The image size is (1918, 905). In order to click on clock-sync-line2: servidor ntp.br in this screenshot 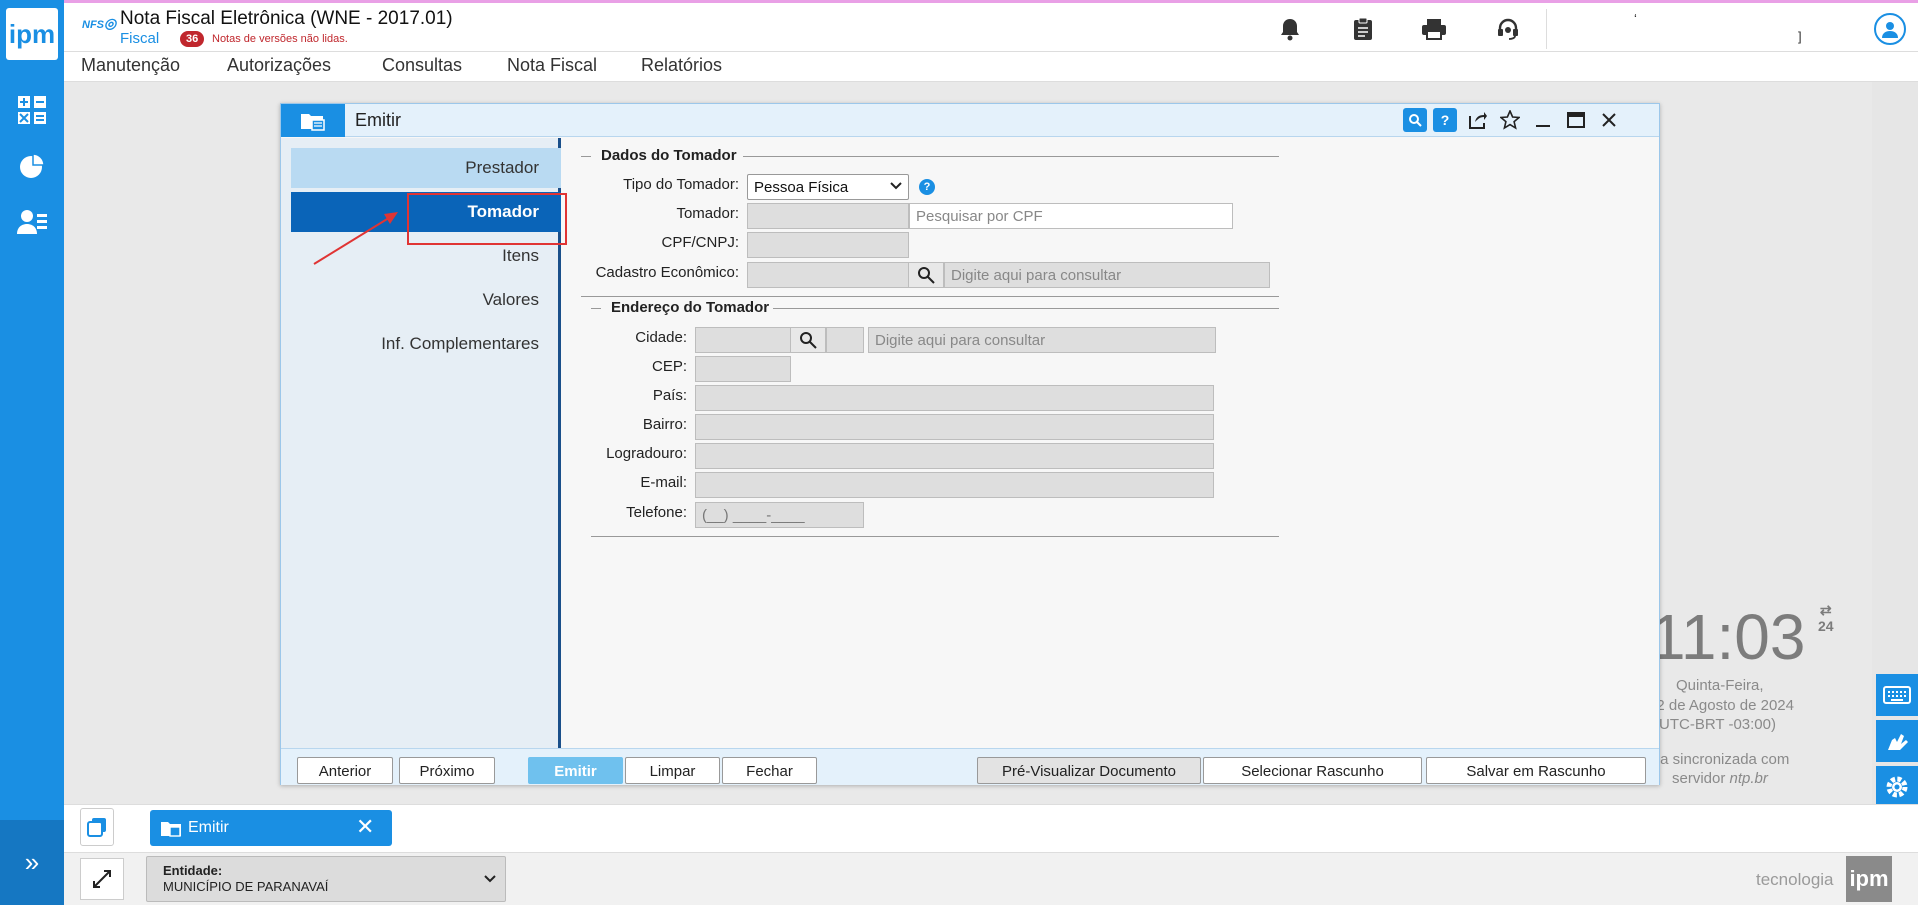, I will do `click(1720, 778)`.